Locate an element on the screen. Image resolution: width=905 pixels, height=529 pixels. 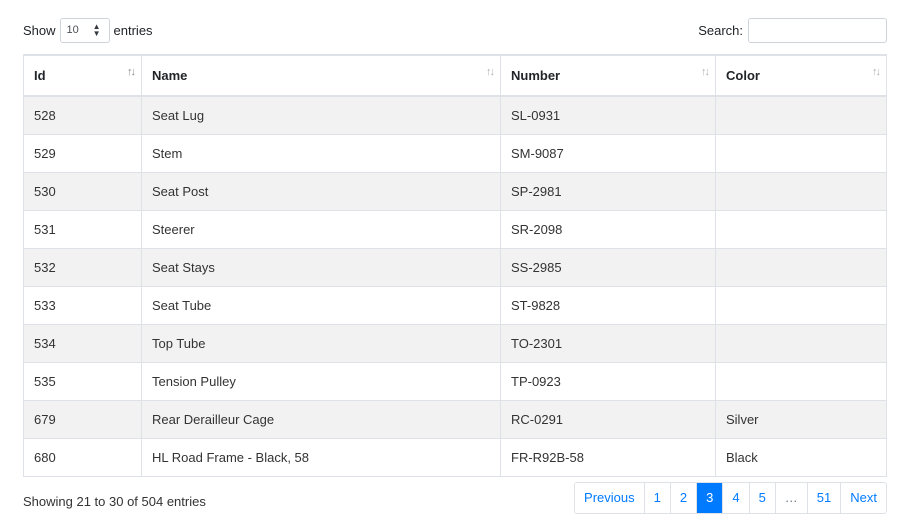
pagination: Previous 1 2 3 4 5 … 51 Next is located at coordinates (730, 498).